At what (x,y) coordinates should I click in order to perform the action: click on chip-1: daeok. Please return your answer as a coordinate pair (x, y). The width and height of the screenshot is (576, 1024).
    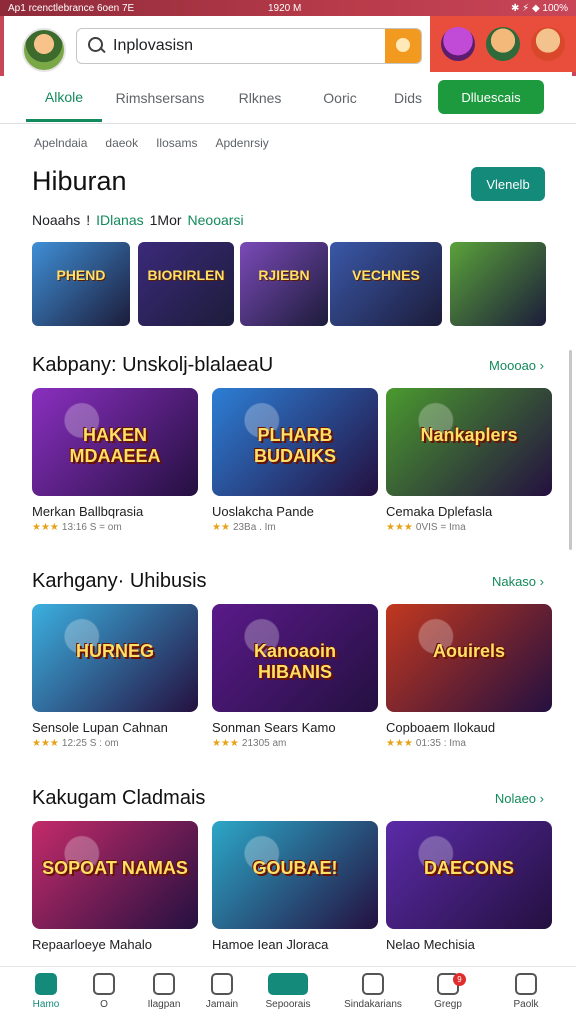
    Looking at the image, I should click on (121, 143).